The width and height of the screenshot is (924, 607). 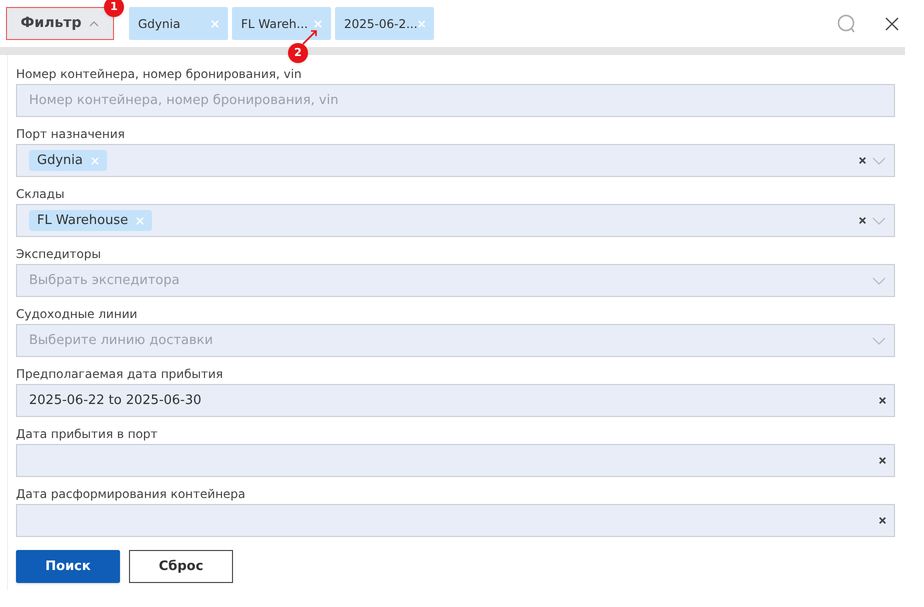 What do you see at coordinates (87, 434) in the screenshot?
I see `field-label: Дата прибытия в порт` at bounding box center [87, 434].